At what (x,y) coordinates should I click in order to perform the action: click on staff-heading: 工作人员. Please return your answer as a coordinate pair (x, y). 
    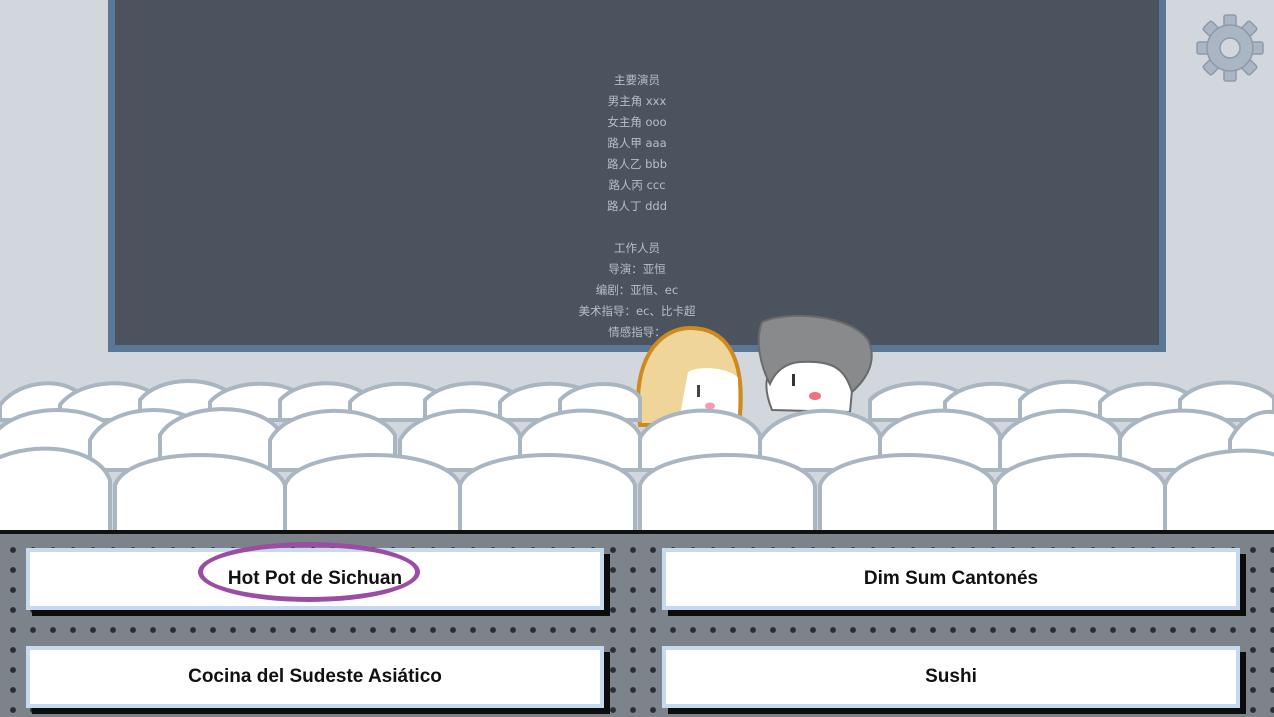
    Looking at the image, I should click on (637, 248).